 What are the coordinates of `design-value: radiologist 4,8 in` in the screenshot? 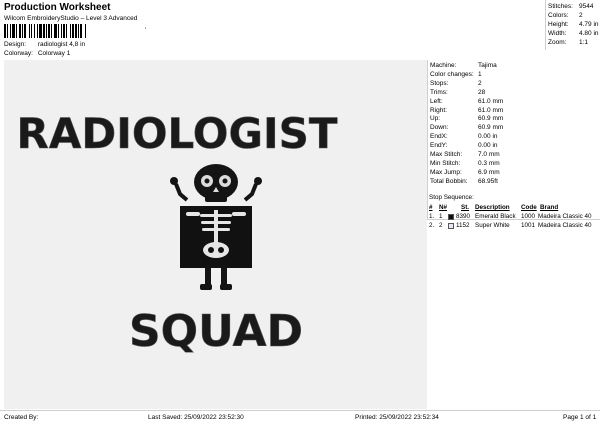 It's located at (61, 44).